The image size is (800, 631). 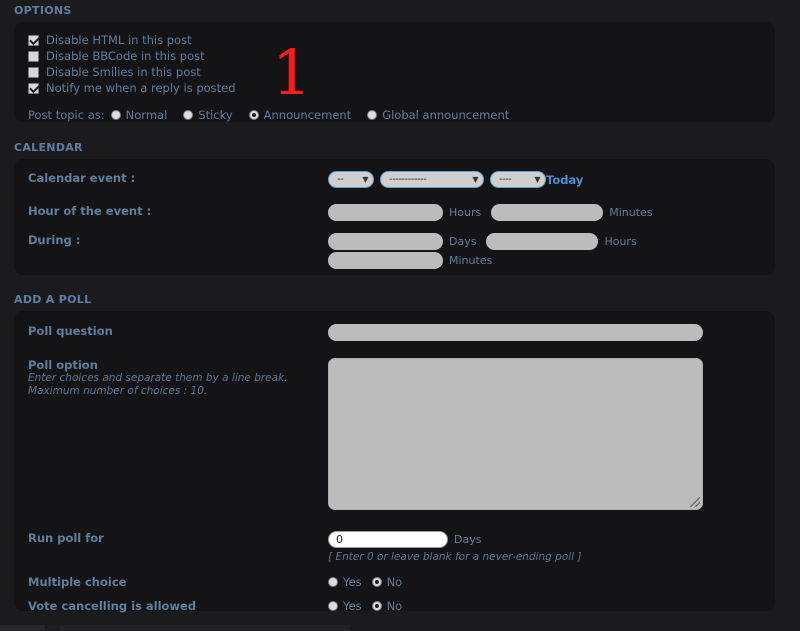 What do you see at coordinates (352, 582) in the screenshot?
I see `radio-label-multiple-choice-yes: Yes` at bounding box center [352, 582].